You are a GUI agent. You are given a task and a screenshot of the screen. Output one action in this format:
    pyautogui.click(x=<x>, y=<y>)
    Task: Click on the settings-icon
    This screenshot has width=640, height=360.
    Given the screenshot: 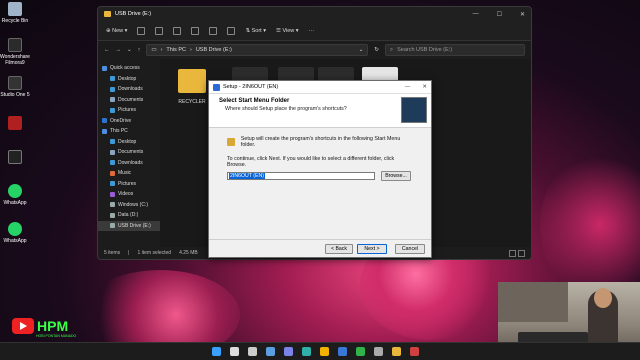 What is the action you would take?
    pyautogui.click(x=378, y=351)
    